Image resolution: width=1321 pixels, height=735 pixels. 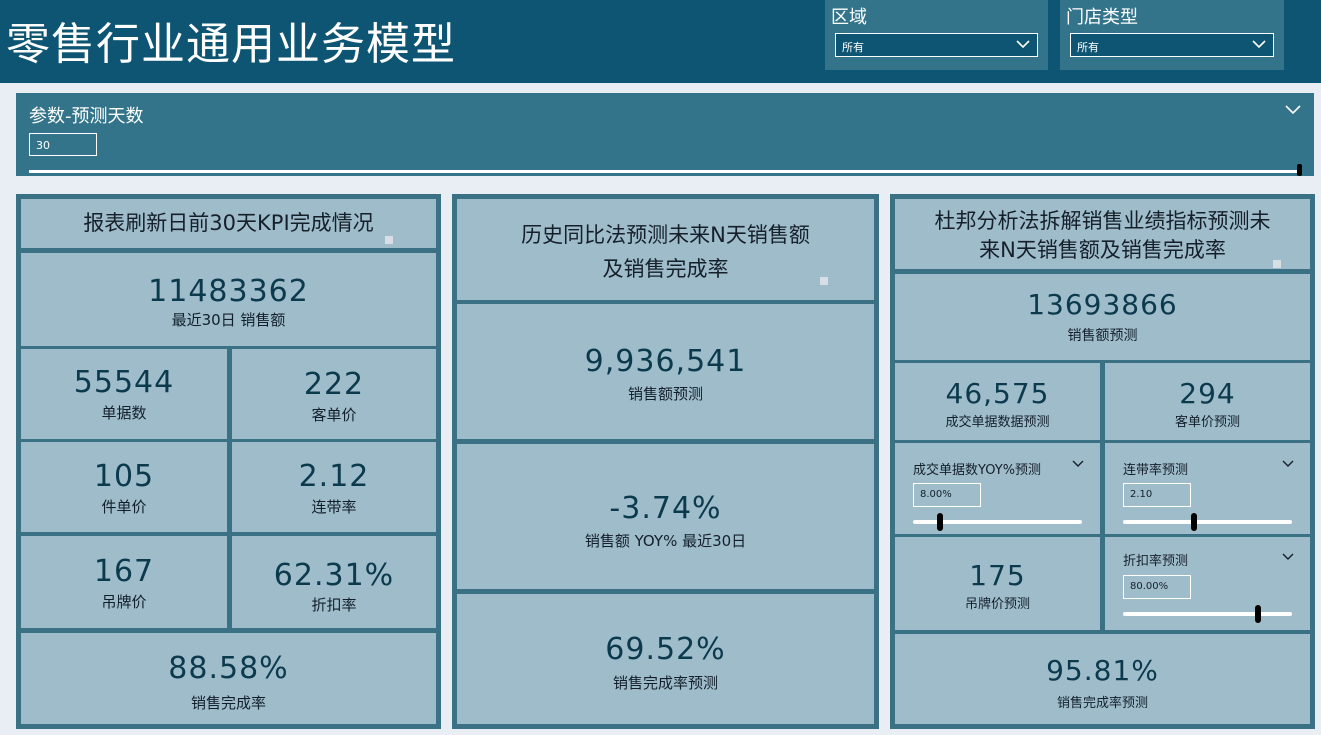 I want to click on yoy-label: 销售额 YOY% 最近30日, so click(x=665, y=541).